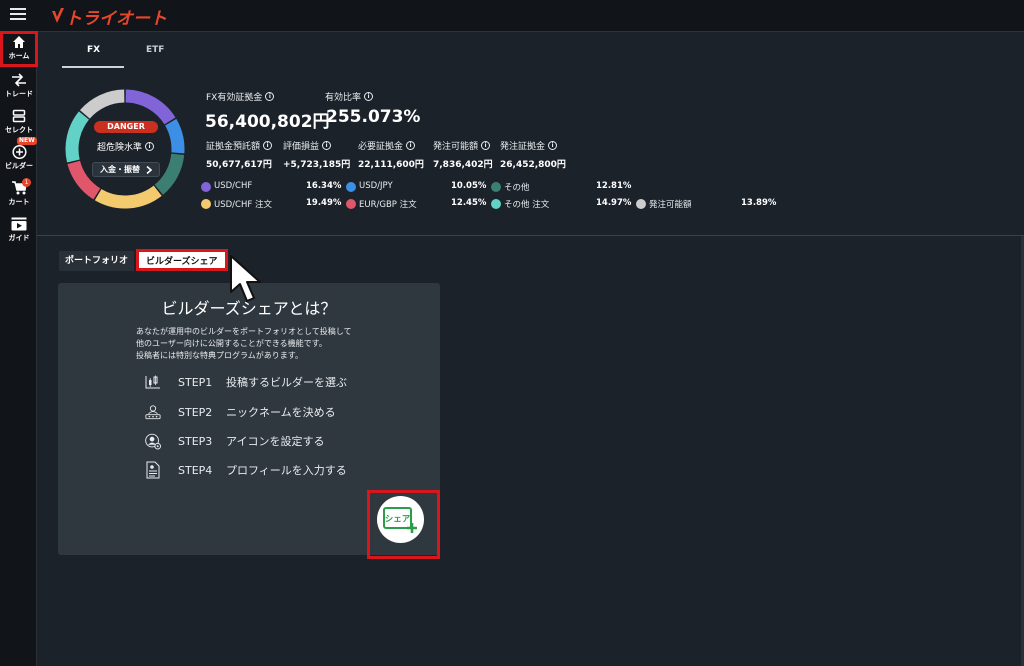 This screenshot has height=666, width=1024. Describe the element at coordinates (670, 205) in the screenshot. I see `legend-name: 発注可能額` at that location.